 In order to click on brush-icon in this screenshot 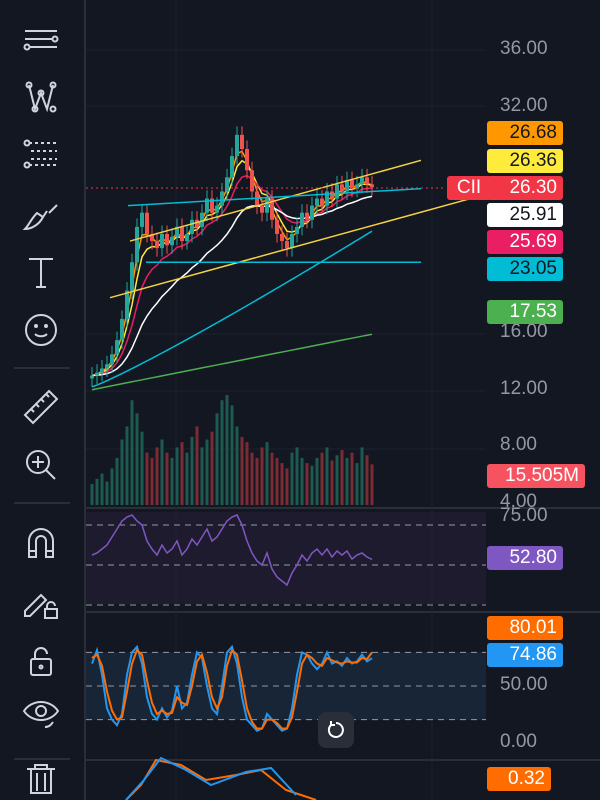, I will do `click(41, 215)`.